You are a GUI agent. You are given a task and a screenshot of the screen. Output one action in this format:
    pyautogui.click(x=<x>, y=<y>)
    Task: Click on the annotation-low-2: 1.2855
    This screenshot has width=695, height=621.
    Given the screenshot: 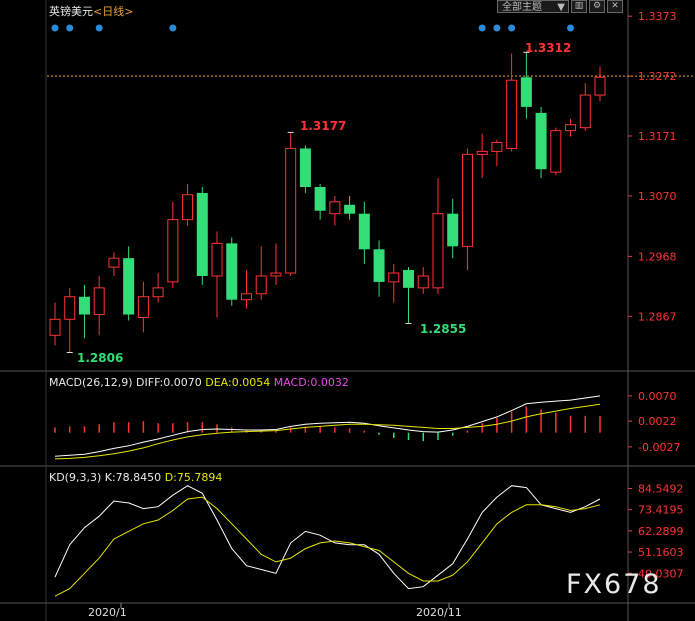 What is the action you would take?
    pyautogui.click(x=443, y=329)
    